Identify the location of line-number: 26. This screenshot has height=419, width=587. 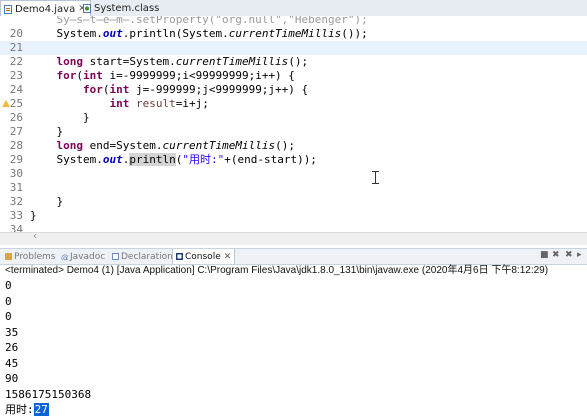
(16, 117).